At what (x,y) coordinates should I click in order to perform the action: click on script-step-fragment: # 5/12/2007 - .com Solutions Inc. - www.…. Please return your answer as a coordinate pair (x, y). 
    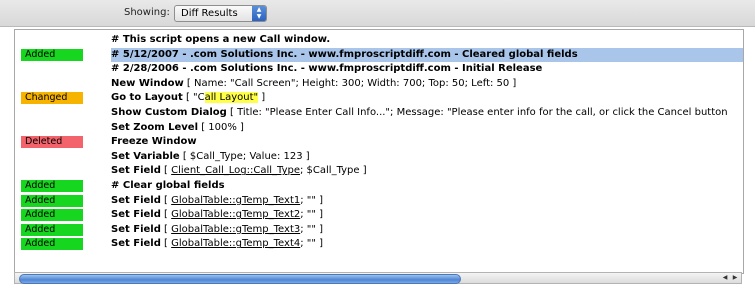
    Looking at the image, I should click on (344, 54).